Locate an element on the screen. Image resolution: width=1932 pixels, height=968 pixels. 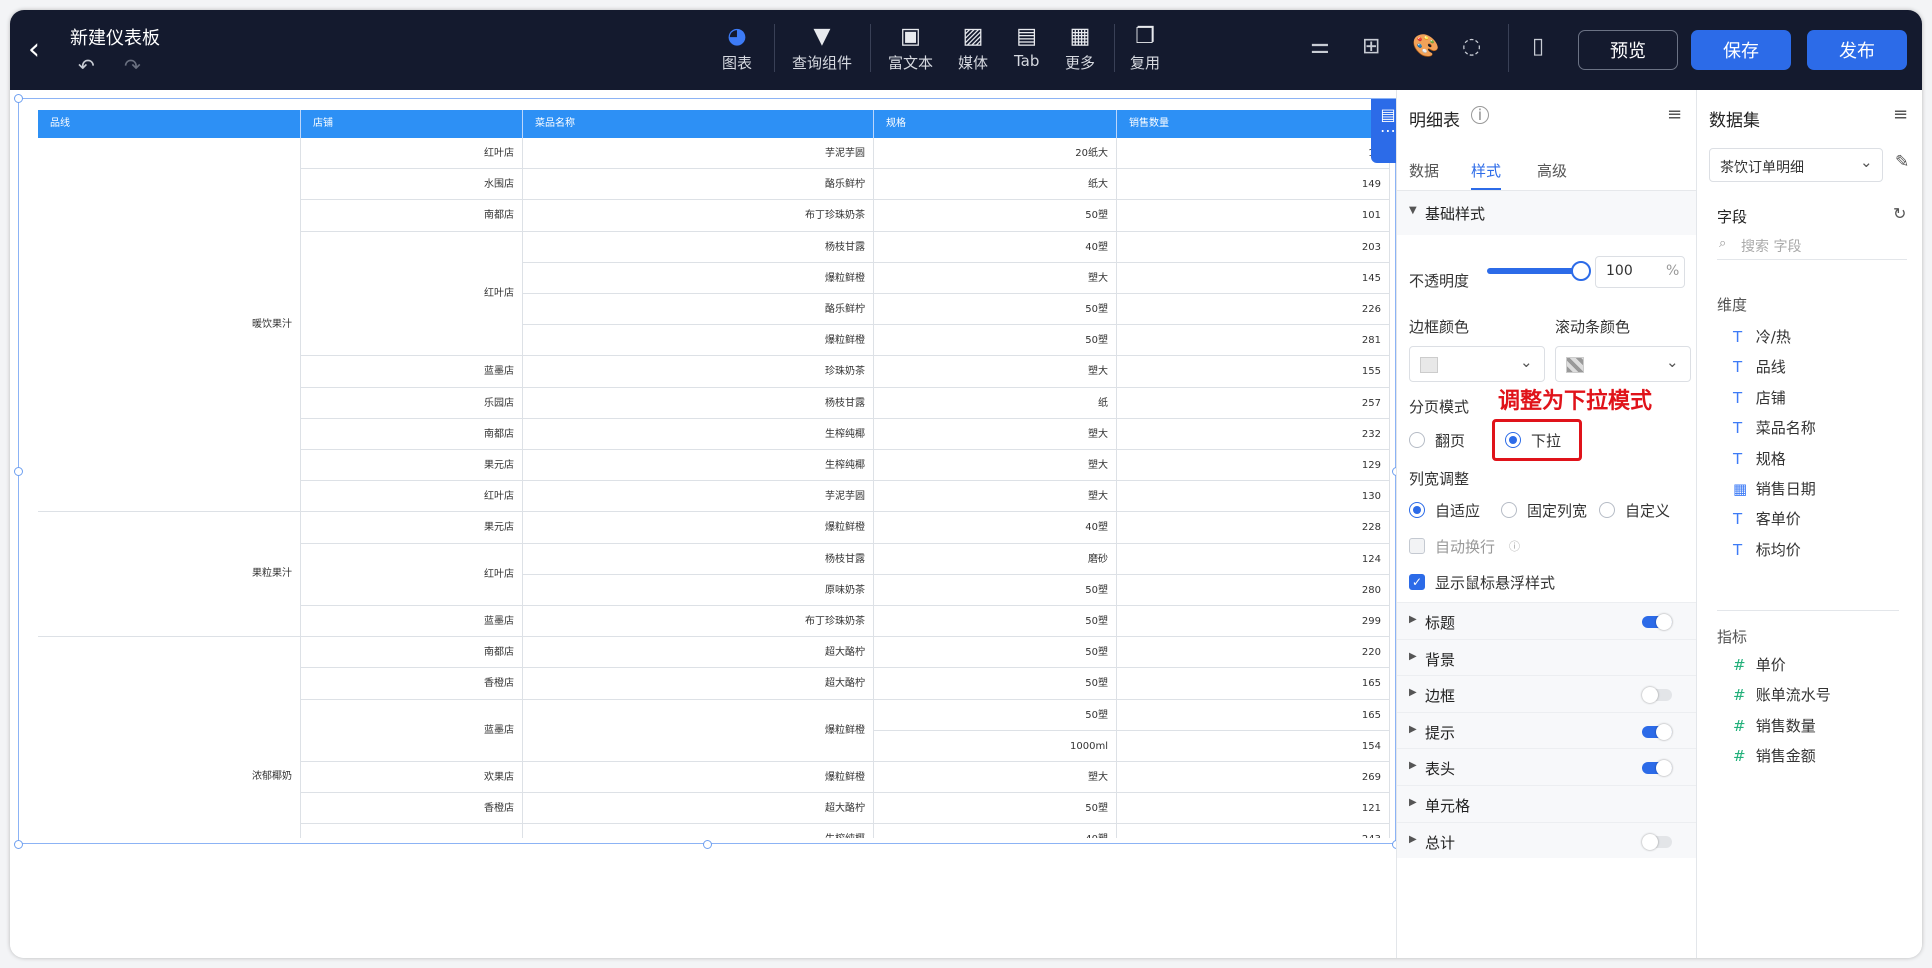
toolbar-chart: ◕ 图表 is located at coordinates (737, 48).